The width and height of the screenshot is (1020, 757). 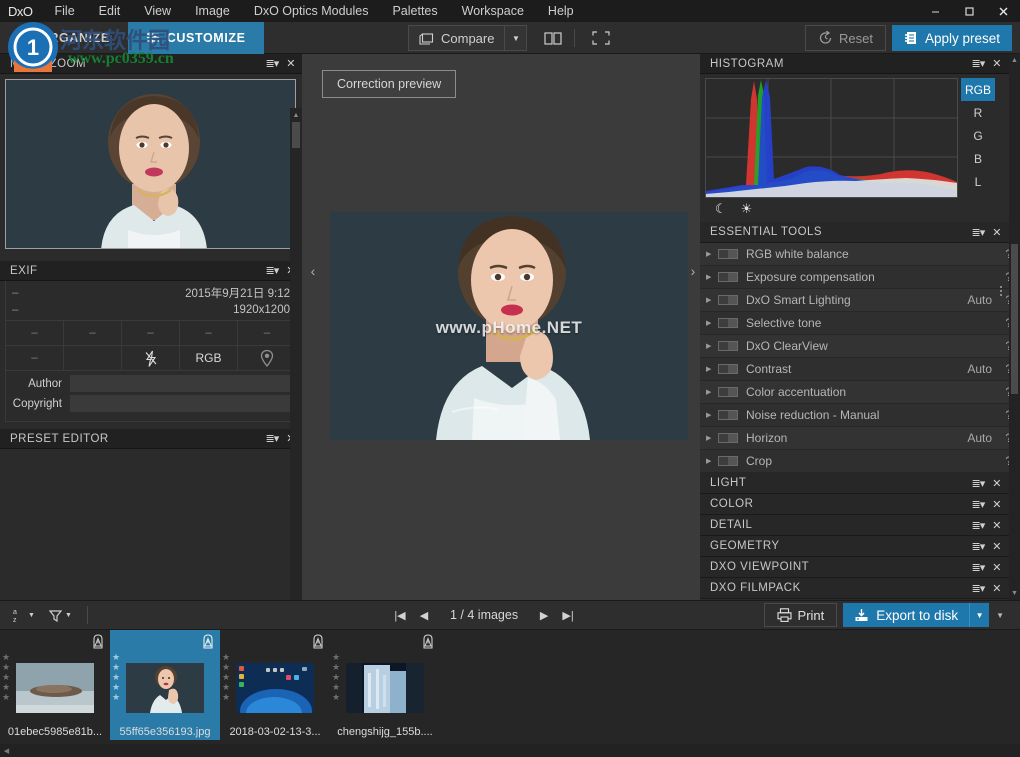 I want to click on prev-image-arrow: ‹, so click(x=313, y=271).